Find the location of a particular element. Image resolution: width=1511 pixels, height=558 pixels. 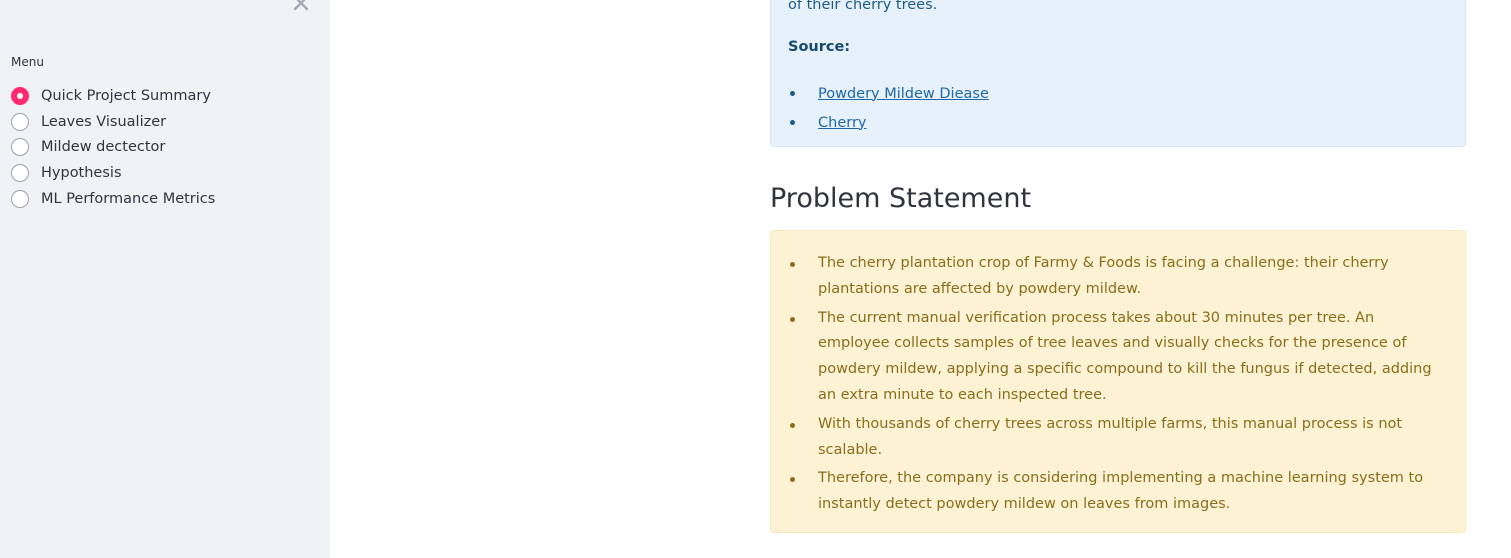

source-label: Source: is located at coordinates (819, 47).